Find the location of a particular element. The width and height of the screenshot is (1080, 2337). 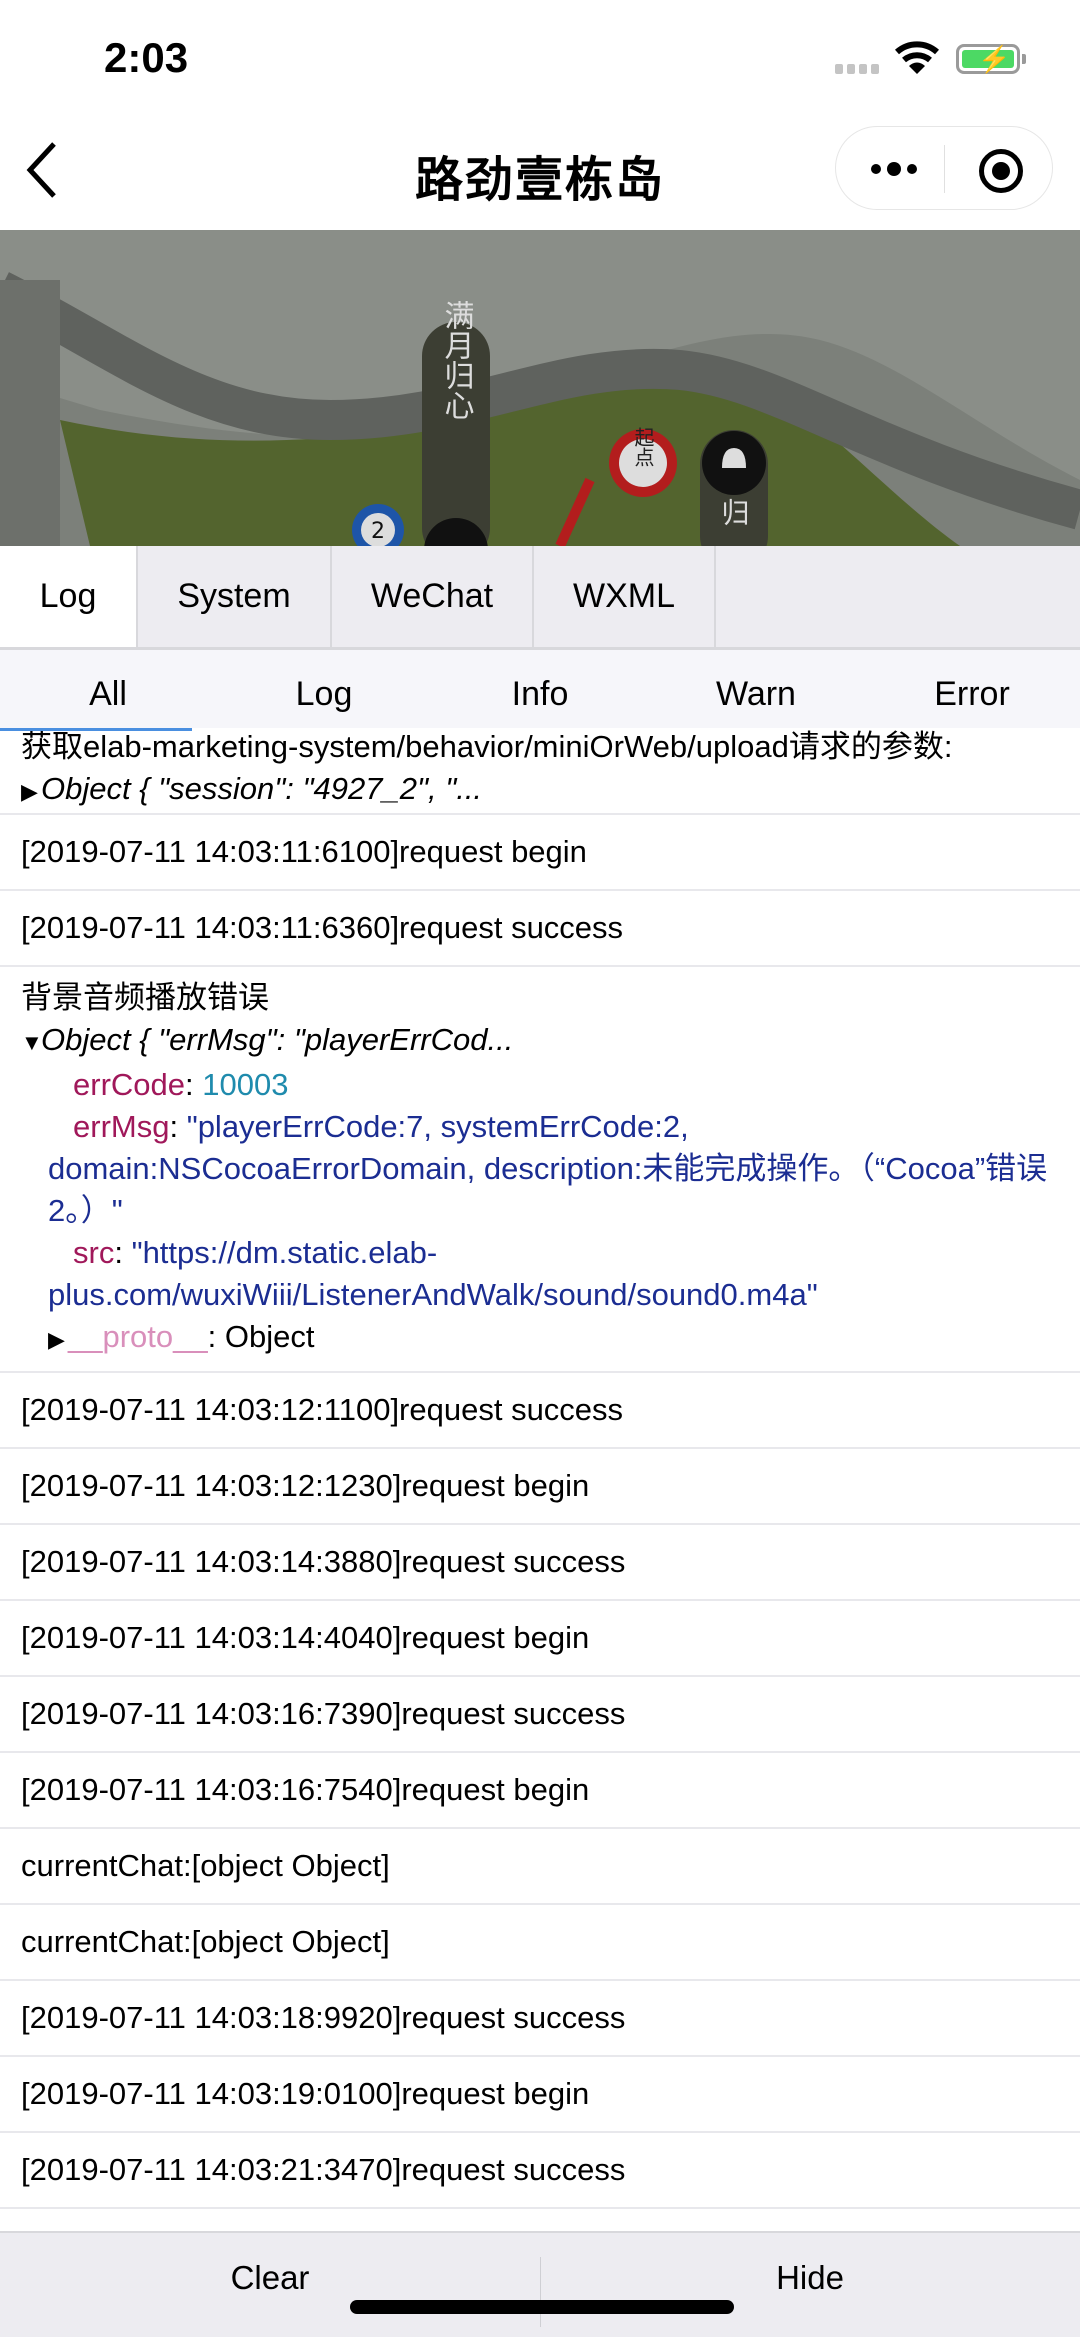

proto-value: Object is located at coordinates (269, 1336).